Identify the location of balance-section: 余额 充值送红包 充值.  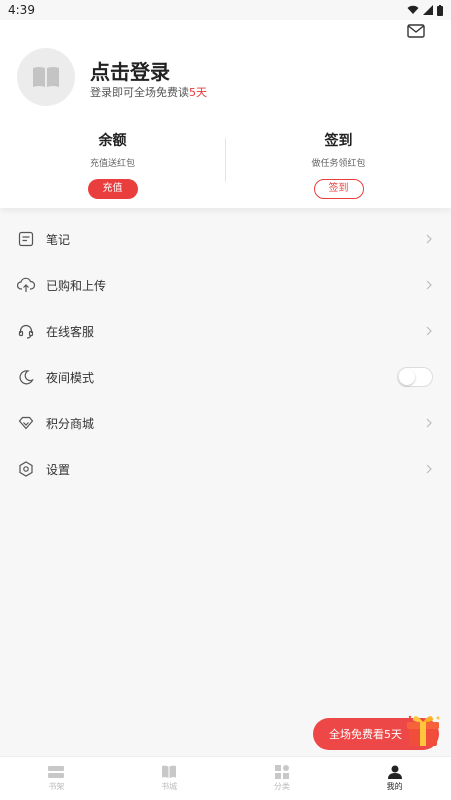
(112, 164).